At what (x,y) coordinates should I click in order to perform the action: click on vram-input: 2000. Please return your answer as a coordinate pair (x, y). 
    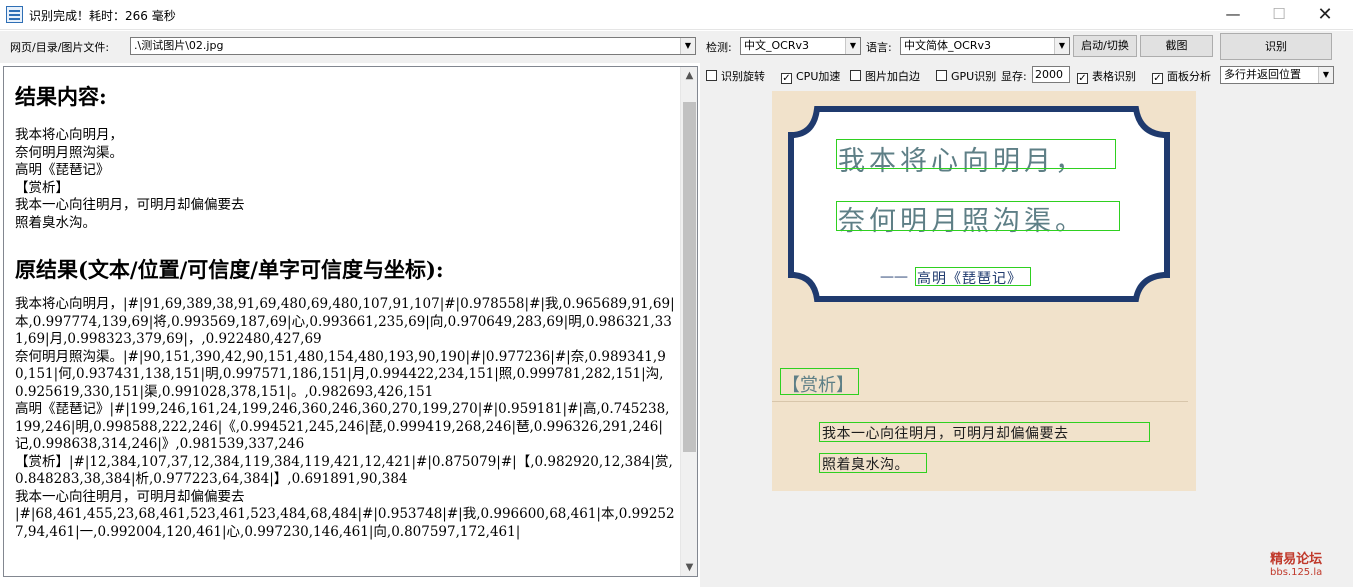
    Looking at the image, I should click on (1051, 74).